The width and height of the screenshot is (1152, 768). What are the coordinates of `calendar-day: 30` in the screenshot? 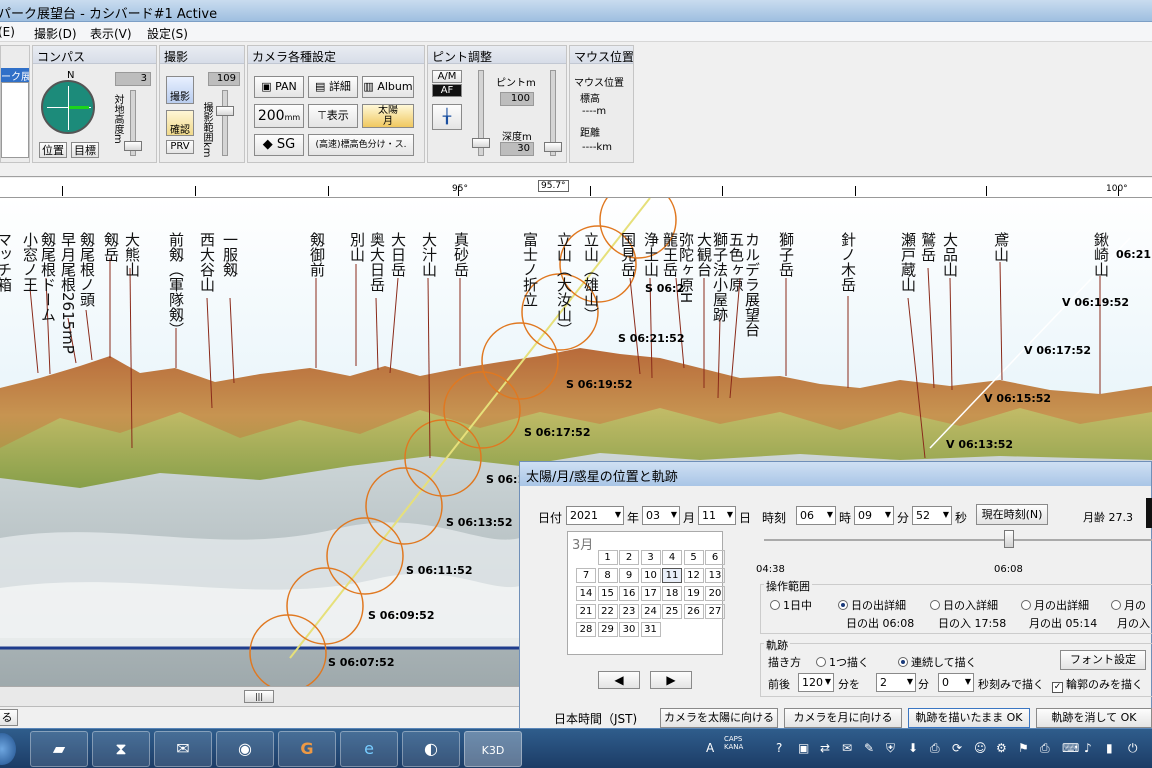 It's located at (629, 629).